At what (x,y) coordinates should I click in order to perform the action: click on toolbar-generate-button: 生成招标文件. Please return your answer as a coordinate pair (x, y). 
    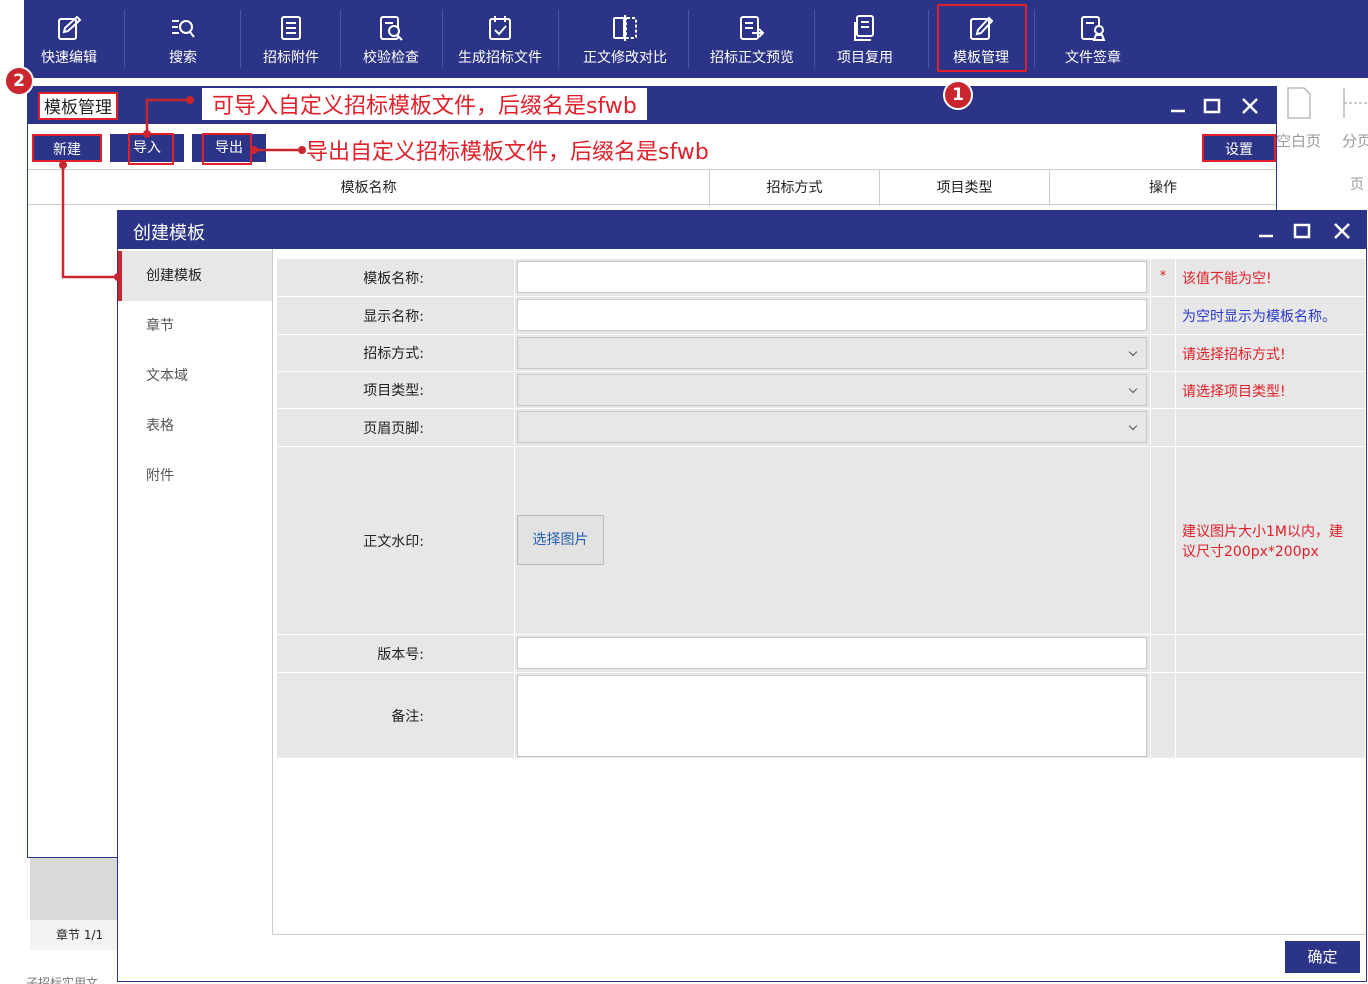
    Looking at the image, I should click on (500, 38).